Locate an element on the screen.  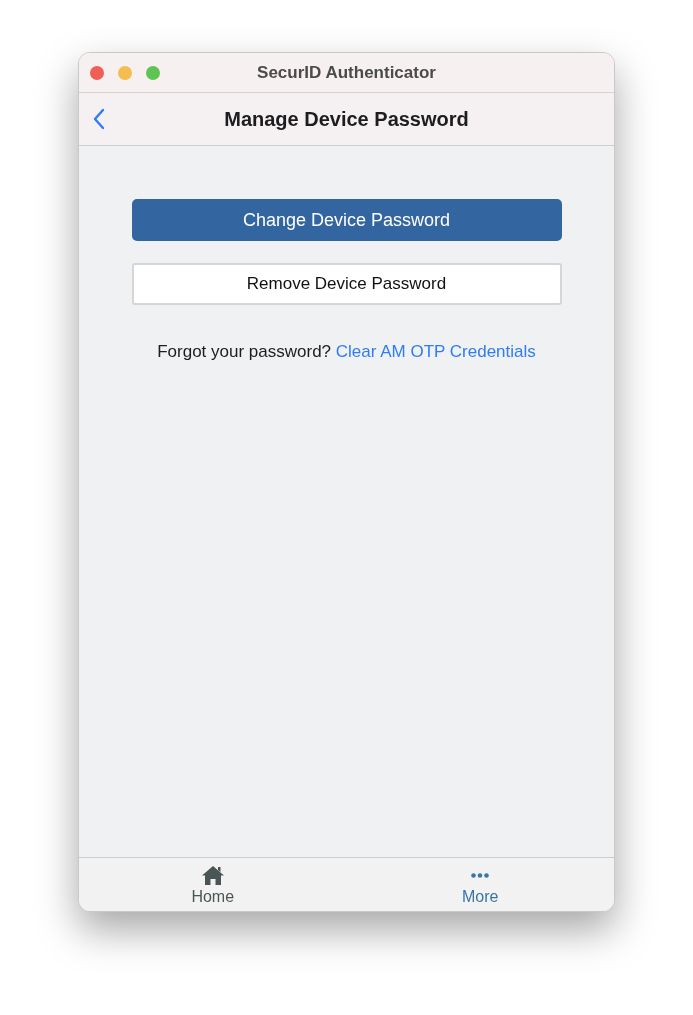
close-icon is located at coordinates (97, 72).